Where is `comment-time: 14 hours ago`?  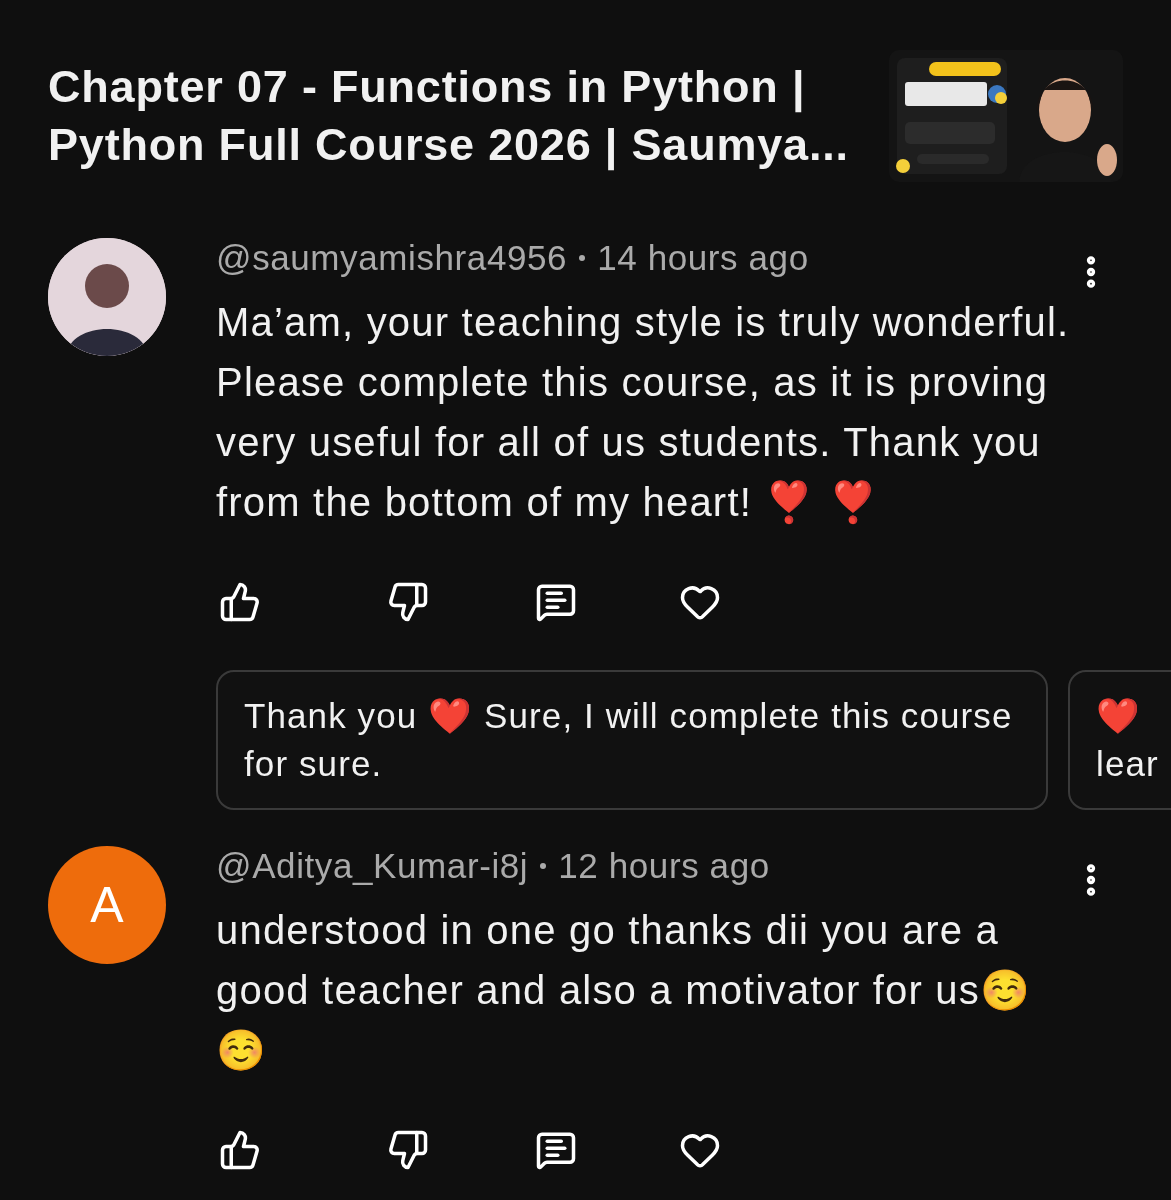
comment-time: 14 hours ago is located at coordinates (703, 258).